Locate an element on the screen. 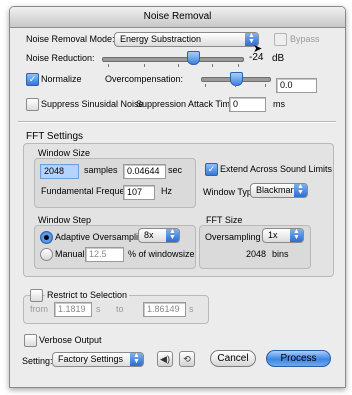  setting-label: Setting: is located at coordinates (37, 361).